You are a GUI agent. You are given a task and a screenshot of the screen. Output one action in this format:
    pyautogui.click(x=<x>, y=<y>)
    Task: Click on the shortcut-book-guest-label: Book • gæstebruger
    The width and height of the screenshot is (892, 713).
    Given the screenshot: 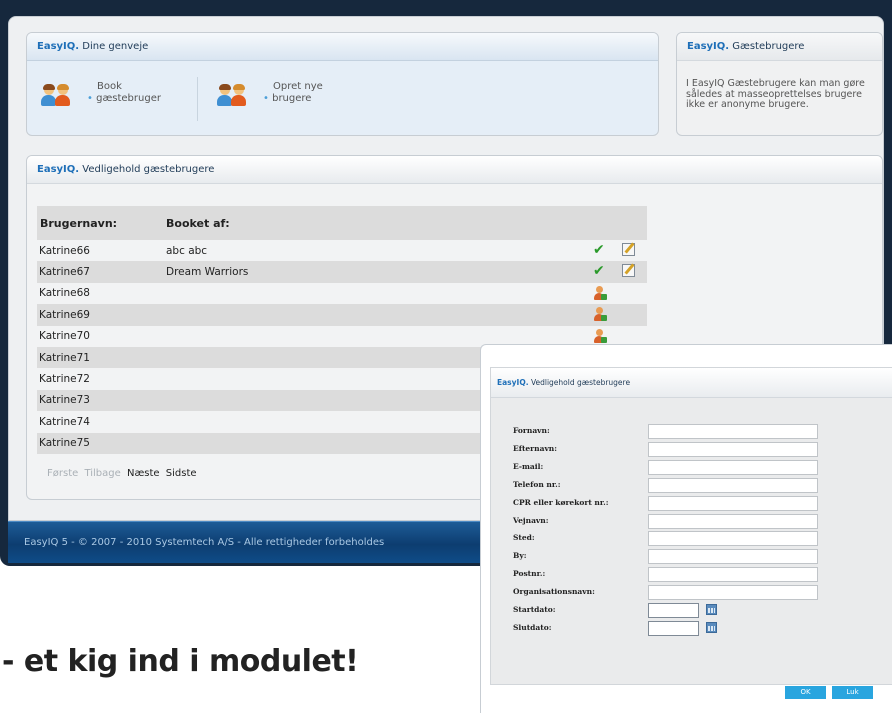 What is the action you would take?
    pyautogui.click(x=124, y=93)
    